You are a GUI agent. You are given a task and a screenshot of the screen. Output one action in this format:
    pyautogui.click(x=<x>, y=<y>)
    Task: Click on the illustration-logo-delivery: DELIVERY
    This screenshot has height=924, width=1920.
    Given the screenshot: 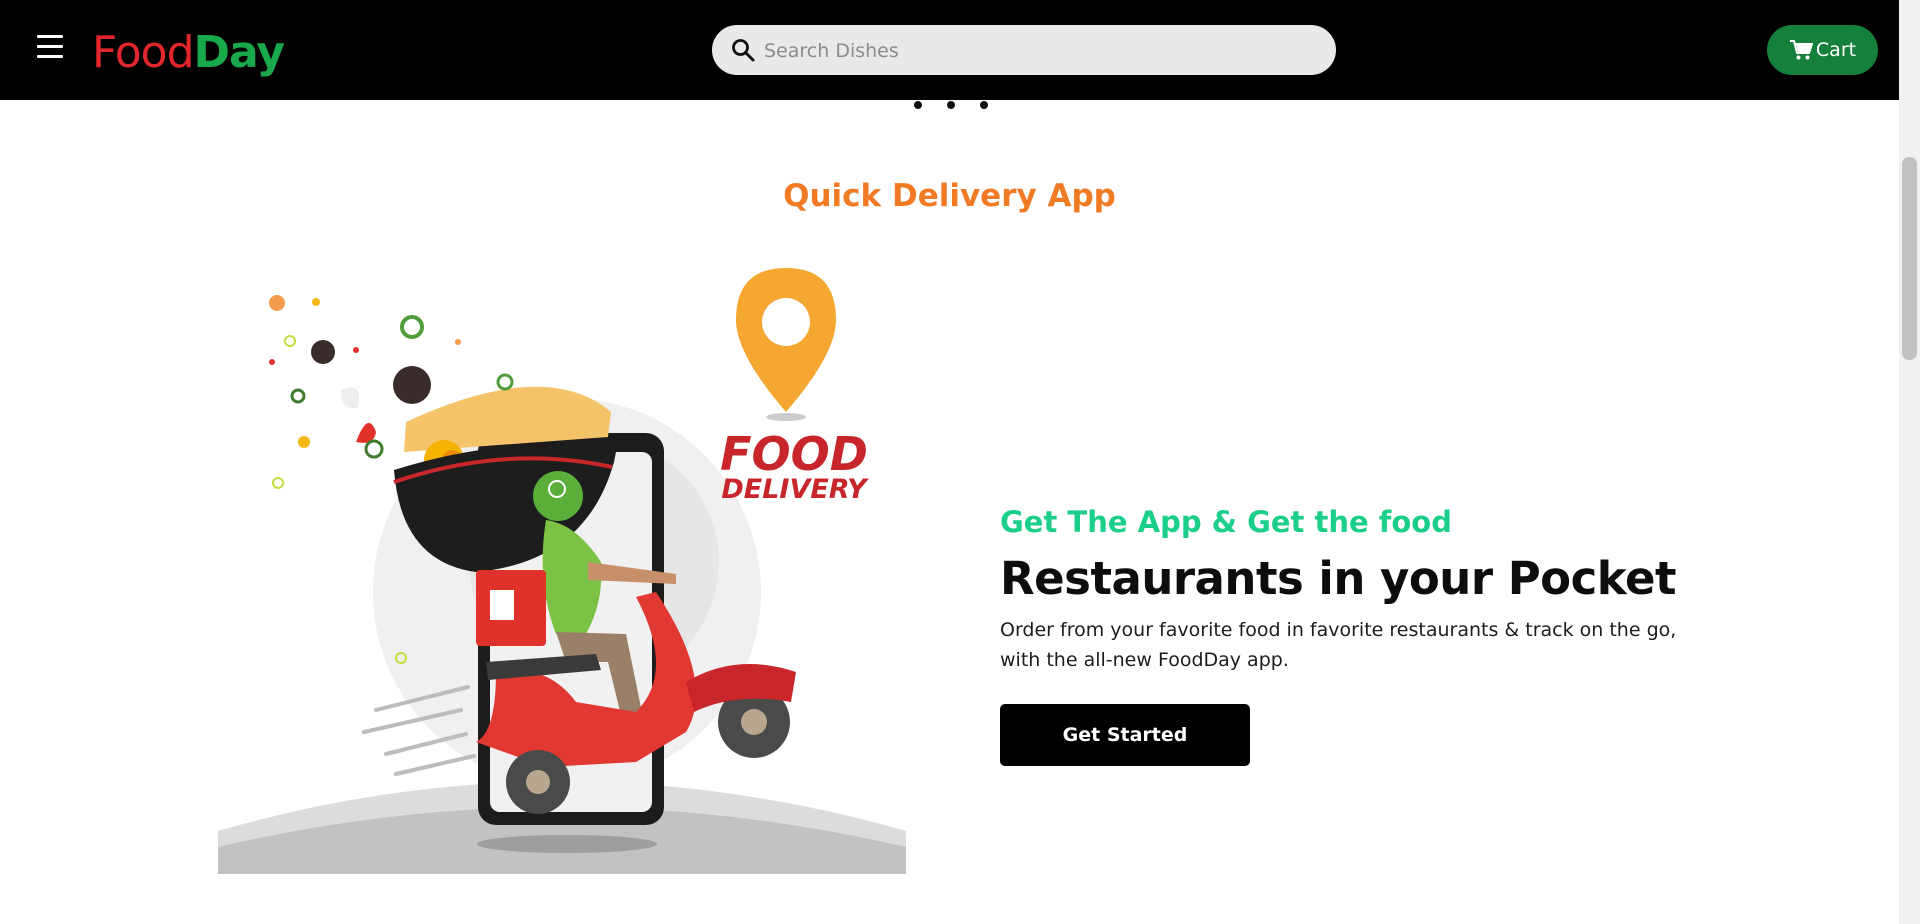 What is the action you would take?
    pyautogui.click(x=795, y=489)
    